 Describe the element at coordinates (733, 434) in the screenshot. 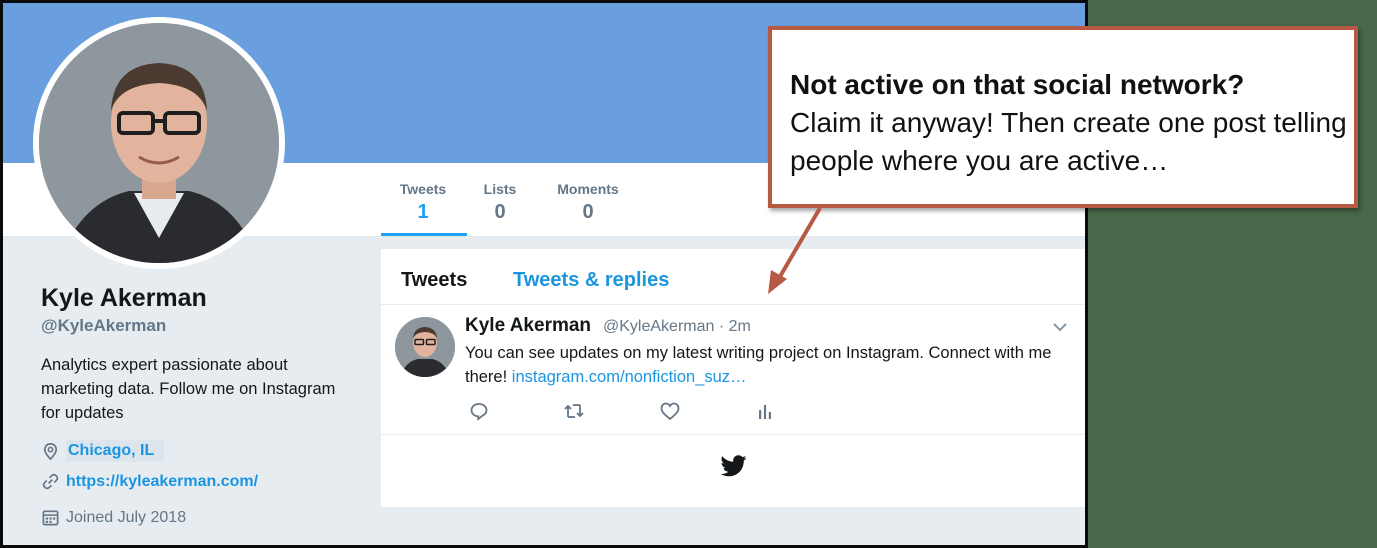

I see `tweet-divider` at that location.